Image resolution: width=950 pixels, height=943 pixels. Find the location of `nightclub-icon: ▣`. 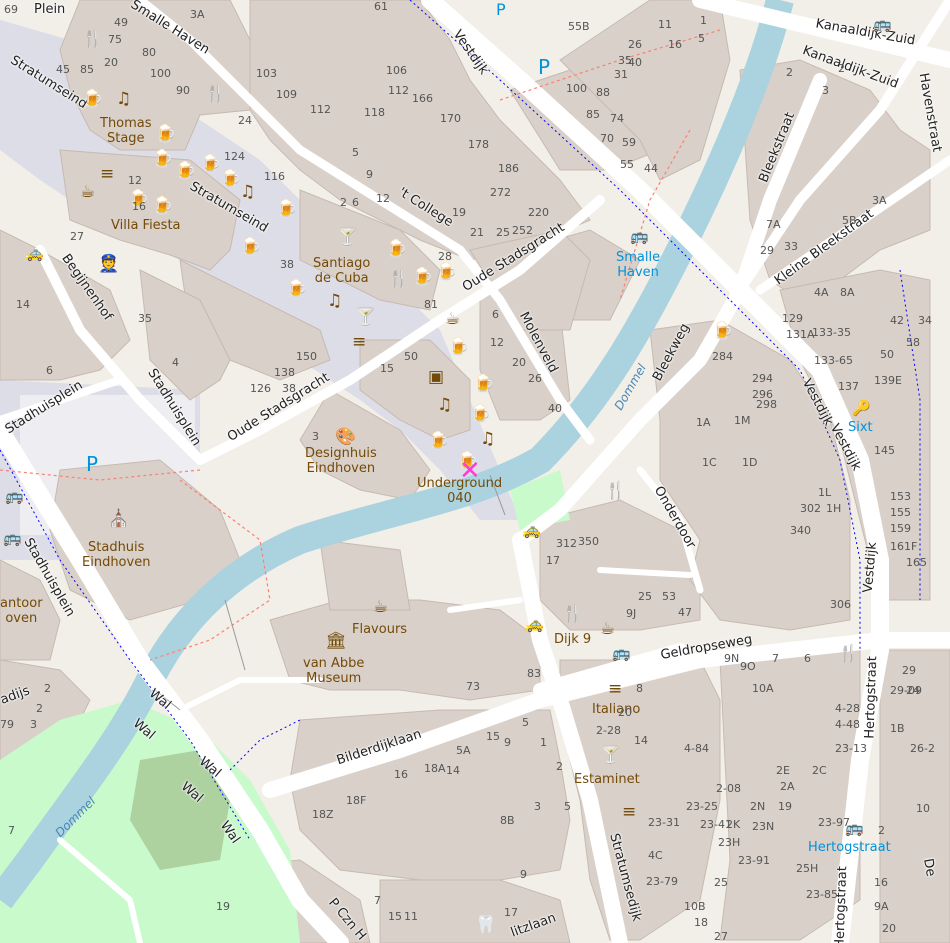

nightclub-icon: ▣ is located at coordinates (436, 377).